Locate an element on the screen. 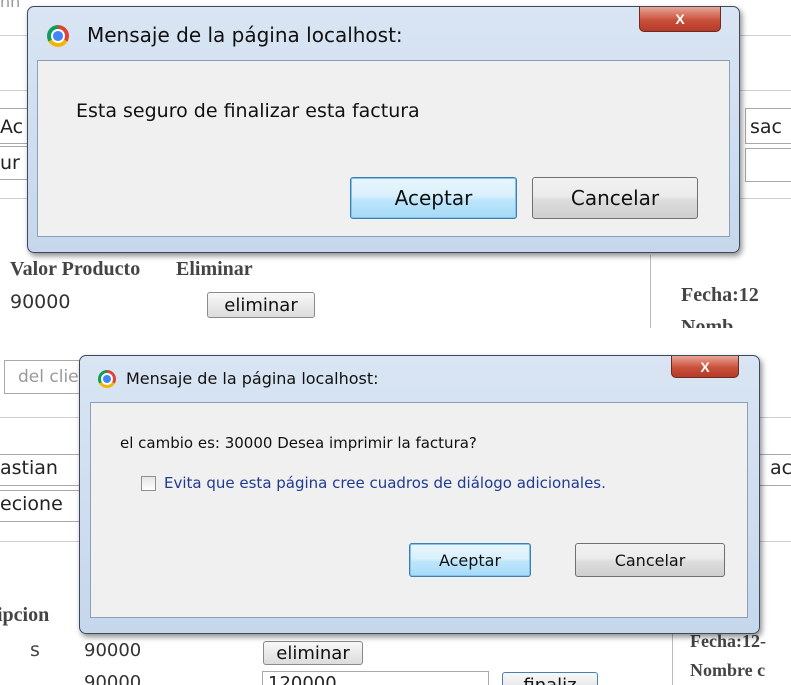 The width and height of the screenshot is (791, 685). dialog-message: Esta seguro de finalizar esta factura is located at coordinates (248, 111).